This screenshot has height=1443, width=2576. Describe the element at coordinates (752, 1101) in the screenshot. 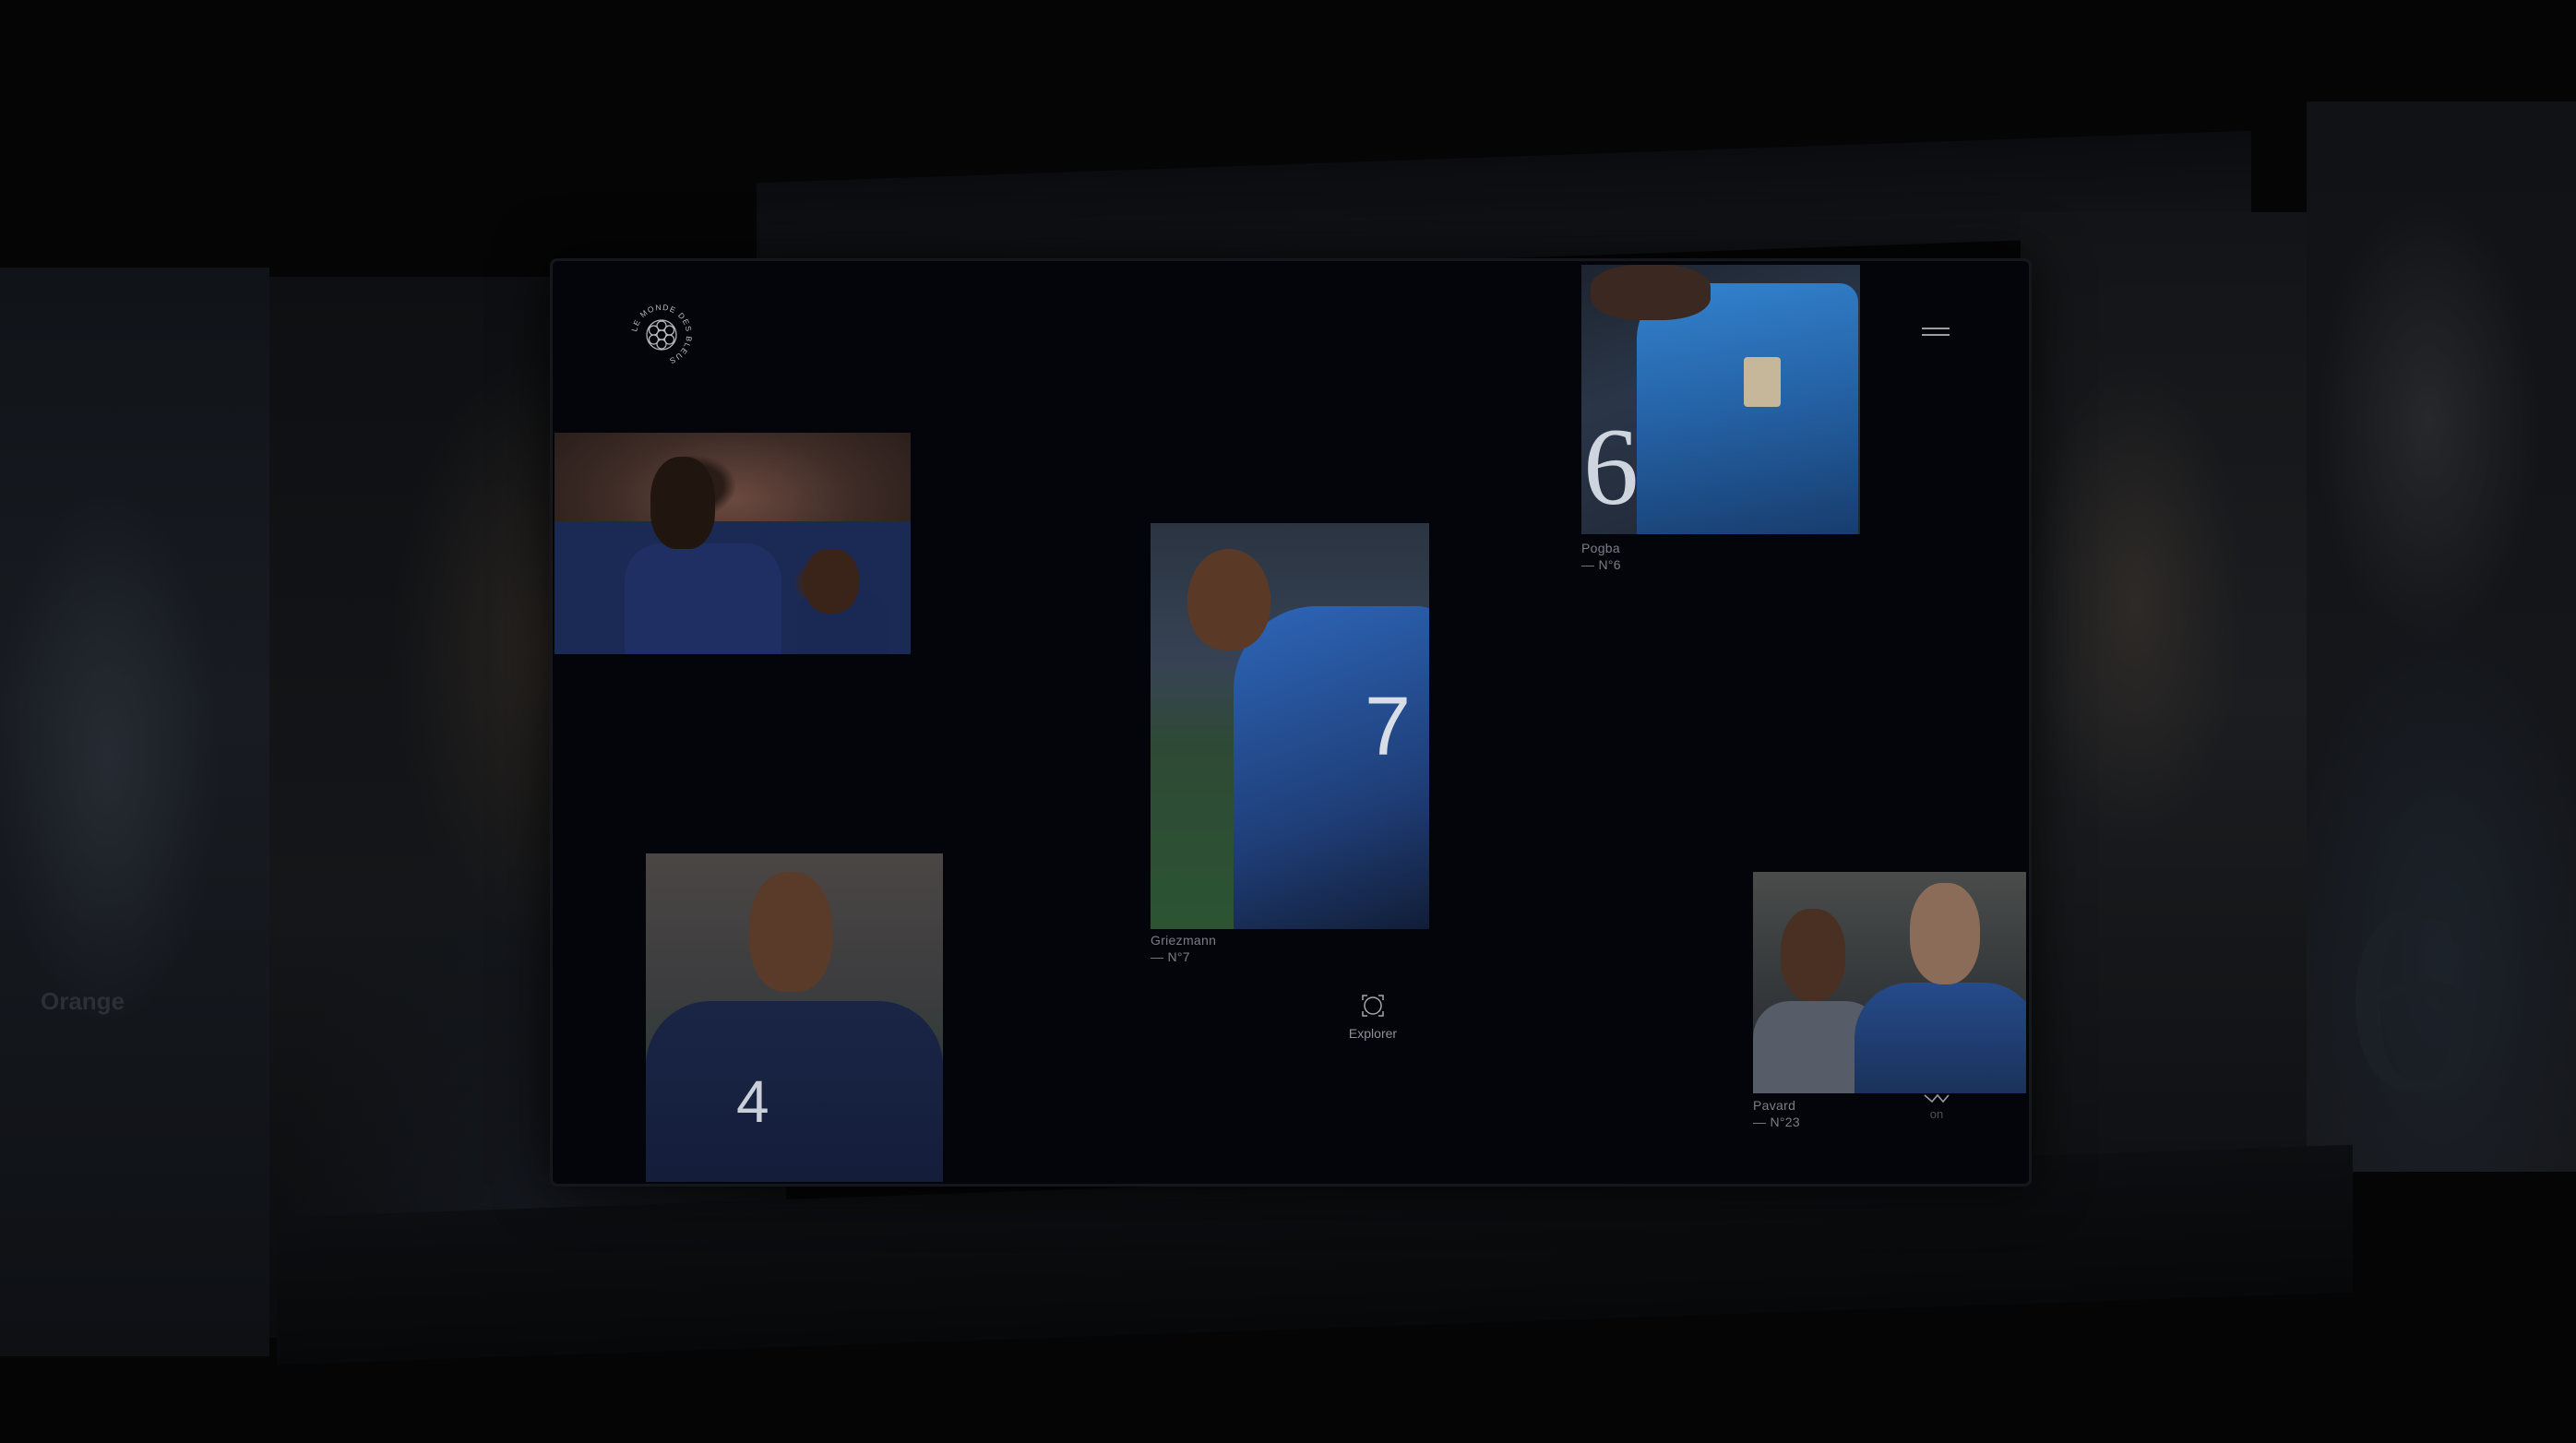

I see `photo-detail: 4` at that location.